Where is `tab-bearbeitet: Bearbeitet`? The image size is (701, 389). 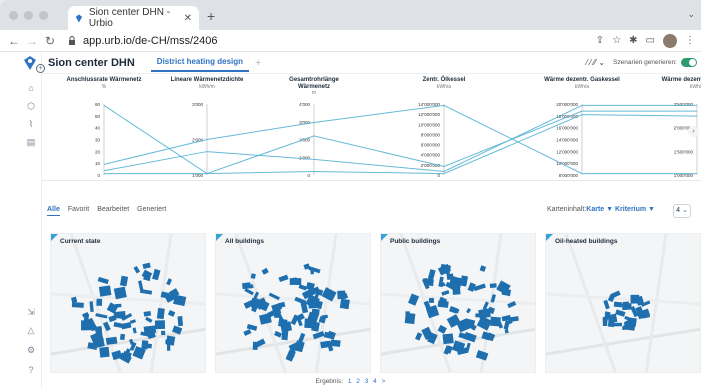
tab-bearbeitet: Bearbeitet is located at coordinates (113, 211).